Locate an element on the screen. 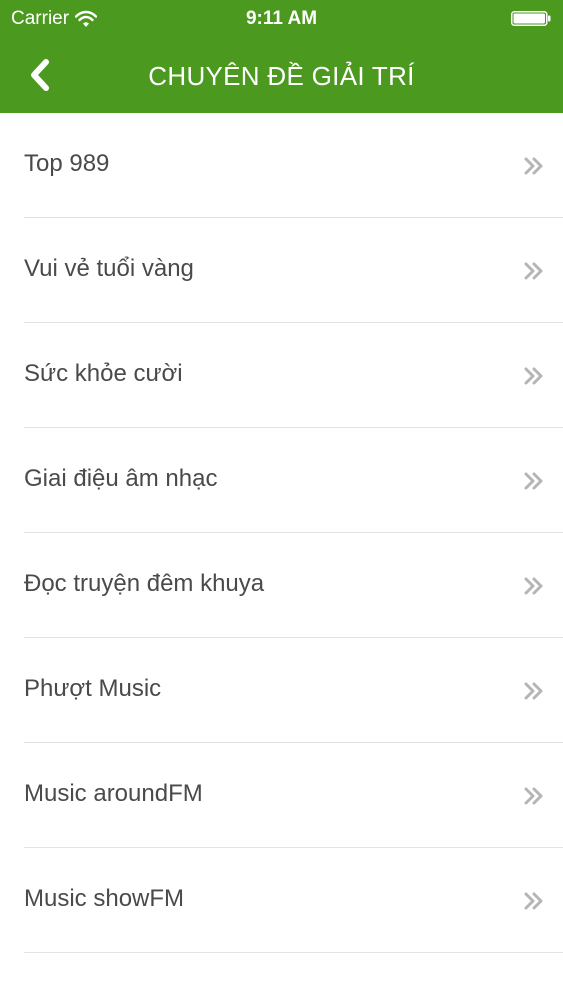  navigation-bar: CHUYÊN ĐỀ GIẢI TRÍ is located at coordinates (281, 75).